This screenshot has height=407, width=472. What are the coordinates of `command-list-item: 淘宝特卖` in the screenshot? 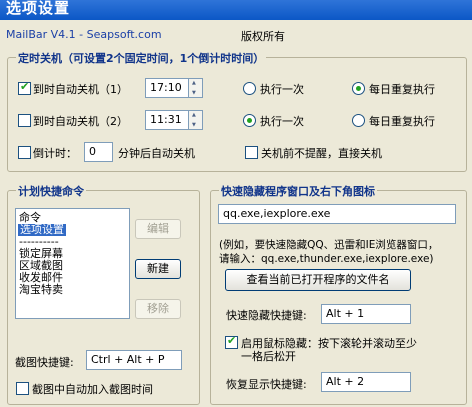 It's located at (41, 290).